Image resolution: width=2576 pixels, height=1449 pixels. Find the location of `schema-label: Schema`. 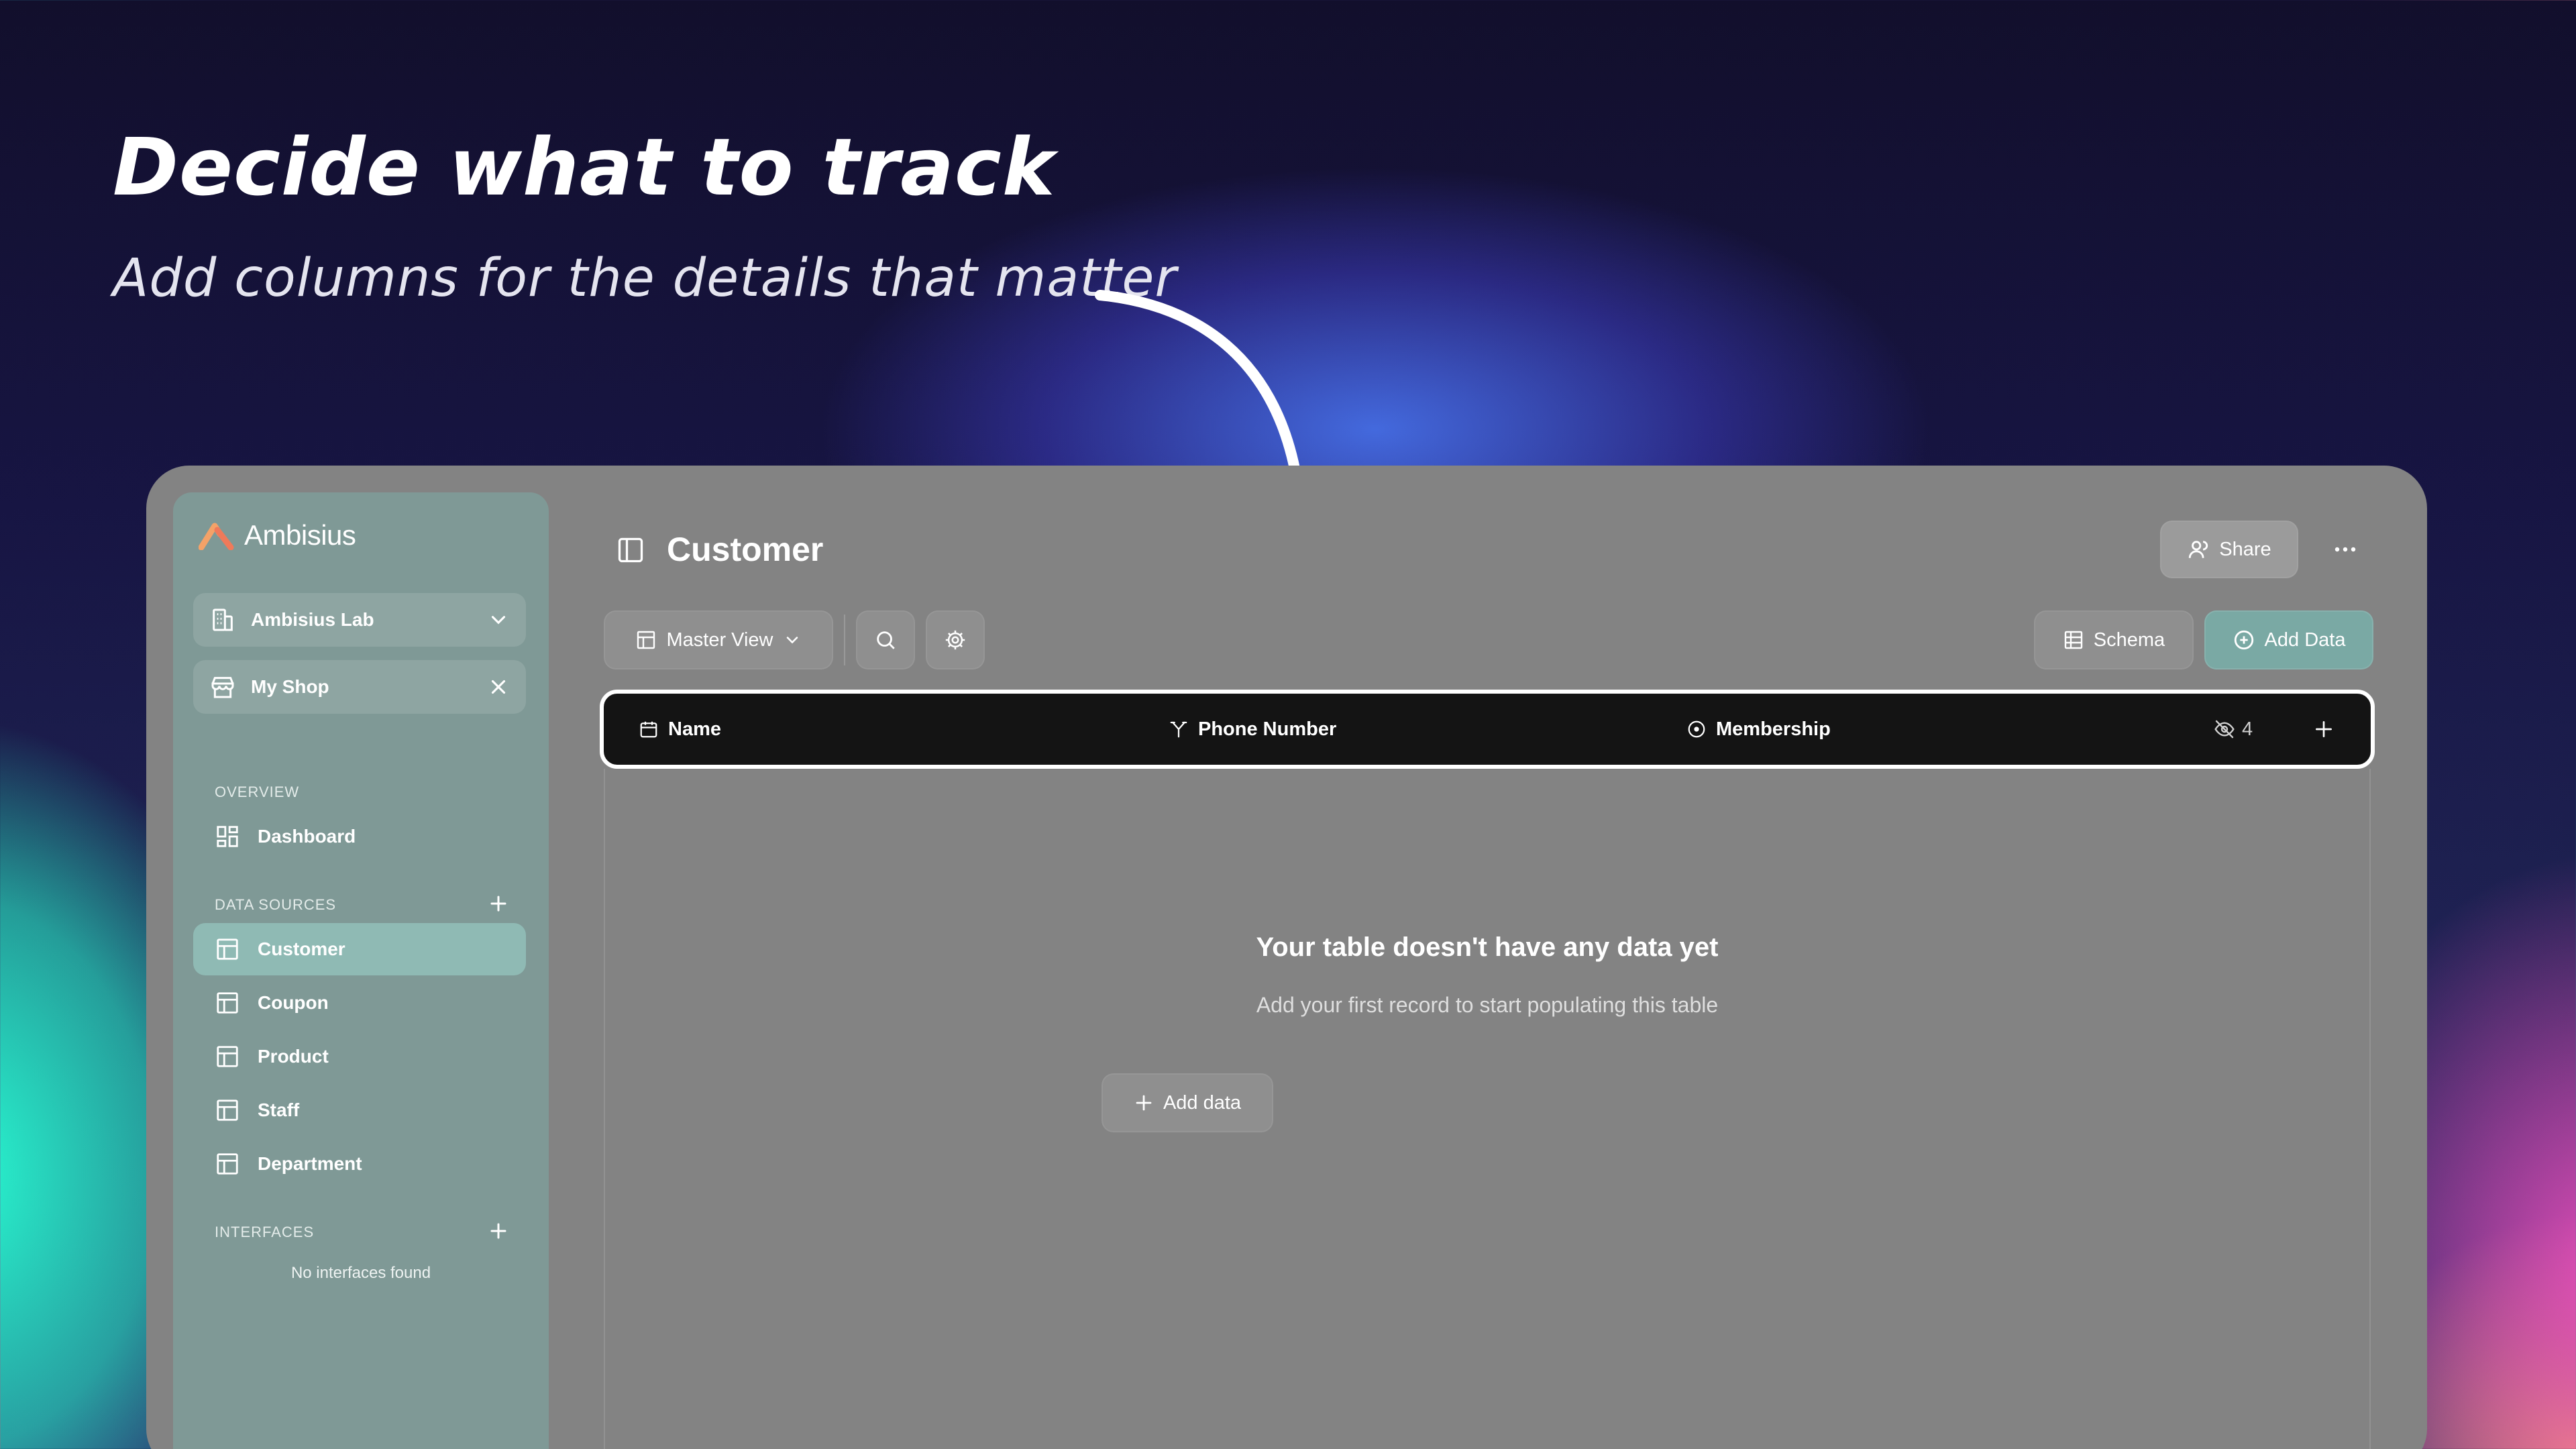

schema-label: Schema is located at coordinates (2129, 640).